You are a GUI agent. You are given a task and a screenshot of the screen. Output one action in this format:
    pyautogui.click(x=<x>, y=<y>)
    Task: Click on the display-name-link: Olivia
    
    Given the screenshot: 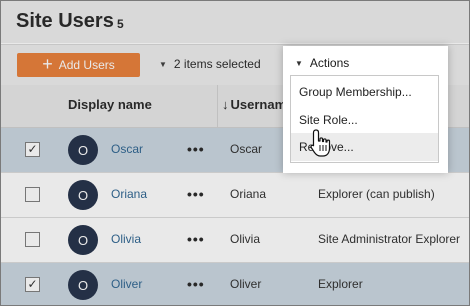 What is the action you would take?
    pyautogui.click(x=126, y=239)
    